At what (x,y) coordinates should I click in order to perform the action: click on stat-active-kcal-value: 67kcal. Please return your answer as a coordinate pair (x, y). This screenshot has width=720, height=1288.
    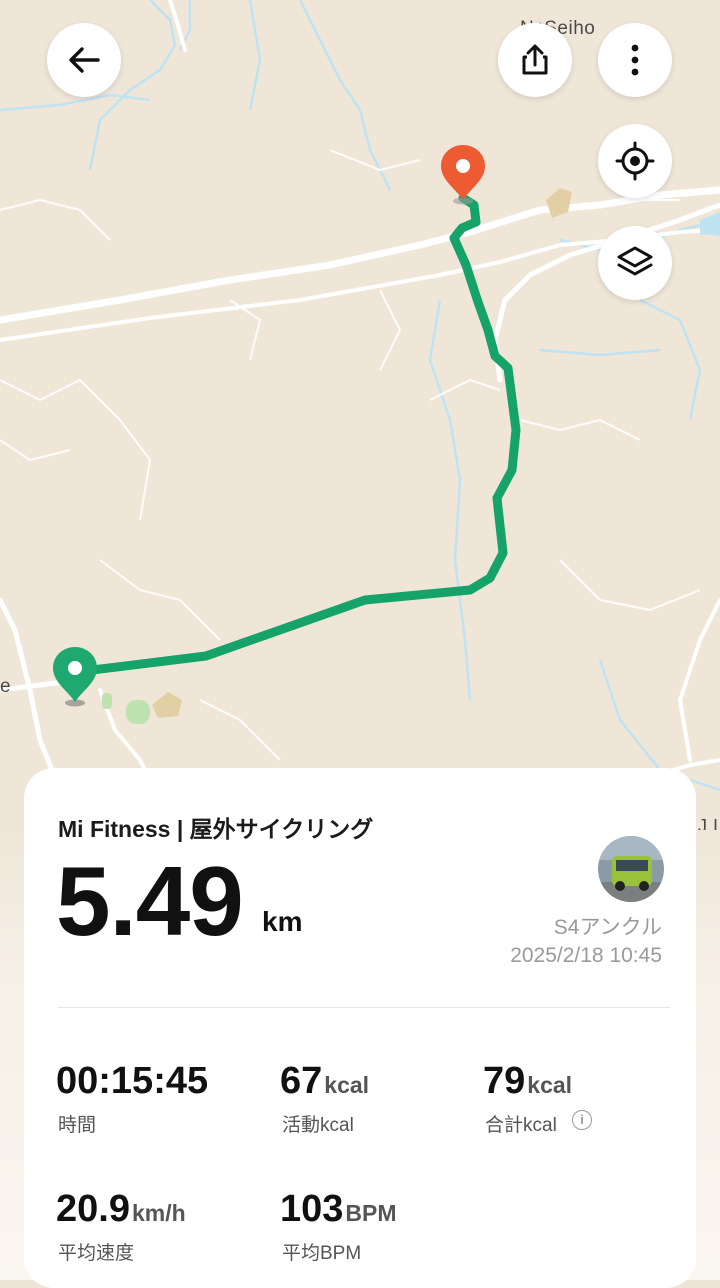
    Looking at the image, I should click on (325, 1081).